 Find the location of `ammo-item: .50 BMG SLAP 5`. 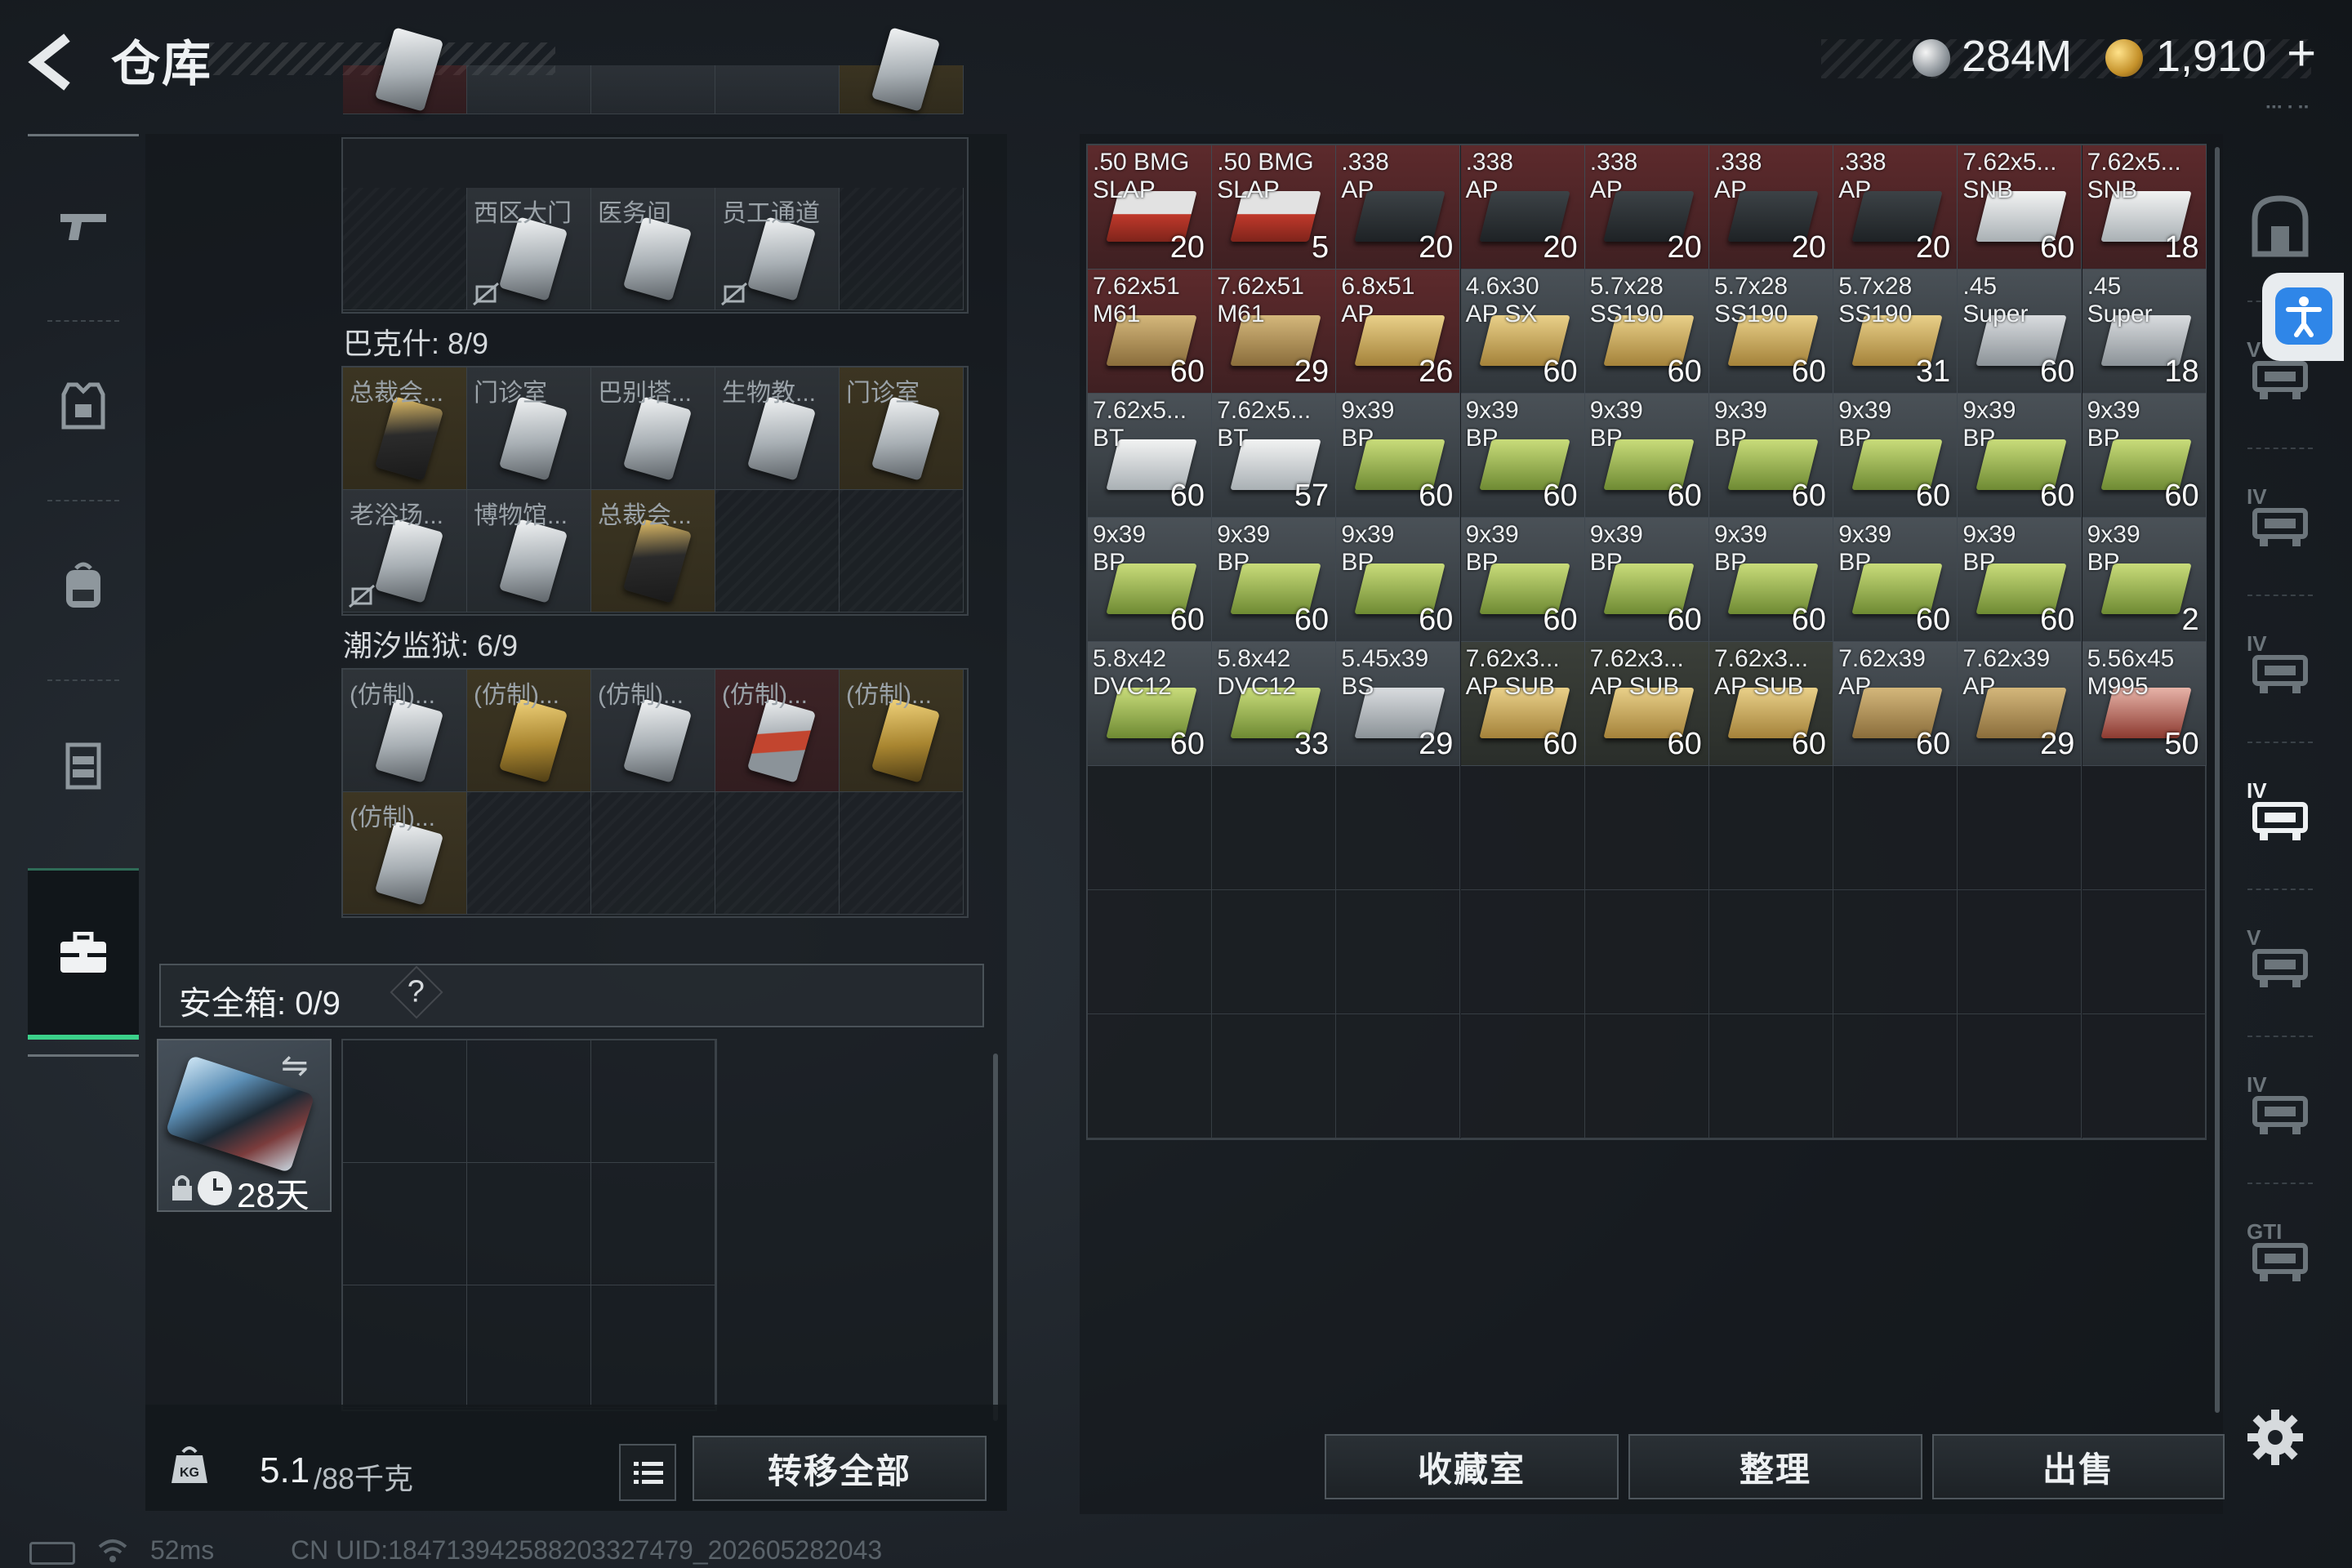

ammo-item: .50 BMG SLAP 5 is located at coordinates (1274, 207).